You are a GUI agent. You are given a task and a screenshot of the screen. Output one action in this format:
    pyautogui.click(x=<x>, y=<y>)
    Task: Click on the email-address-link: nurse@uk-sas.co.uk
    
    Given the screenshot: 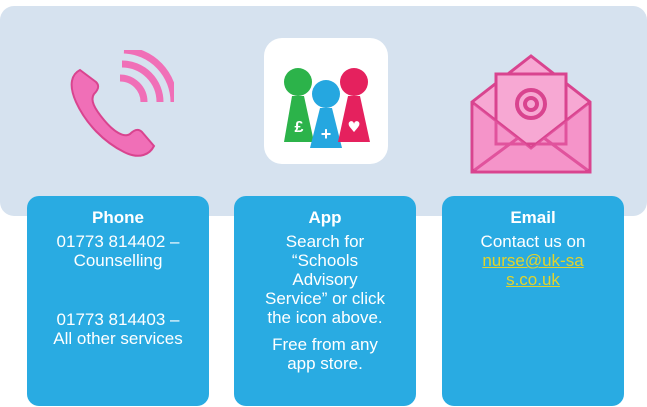 What is the action you would take?
    pyautogui.click(x=533, y=270)
    